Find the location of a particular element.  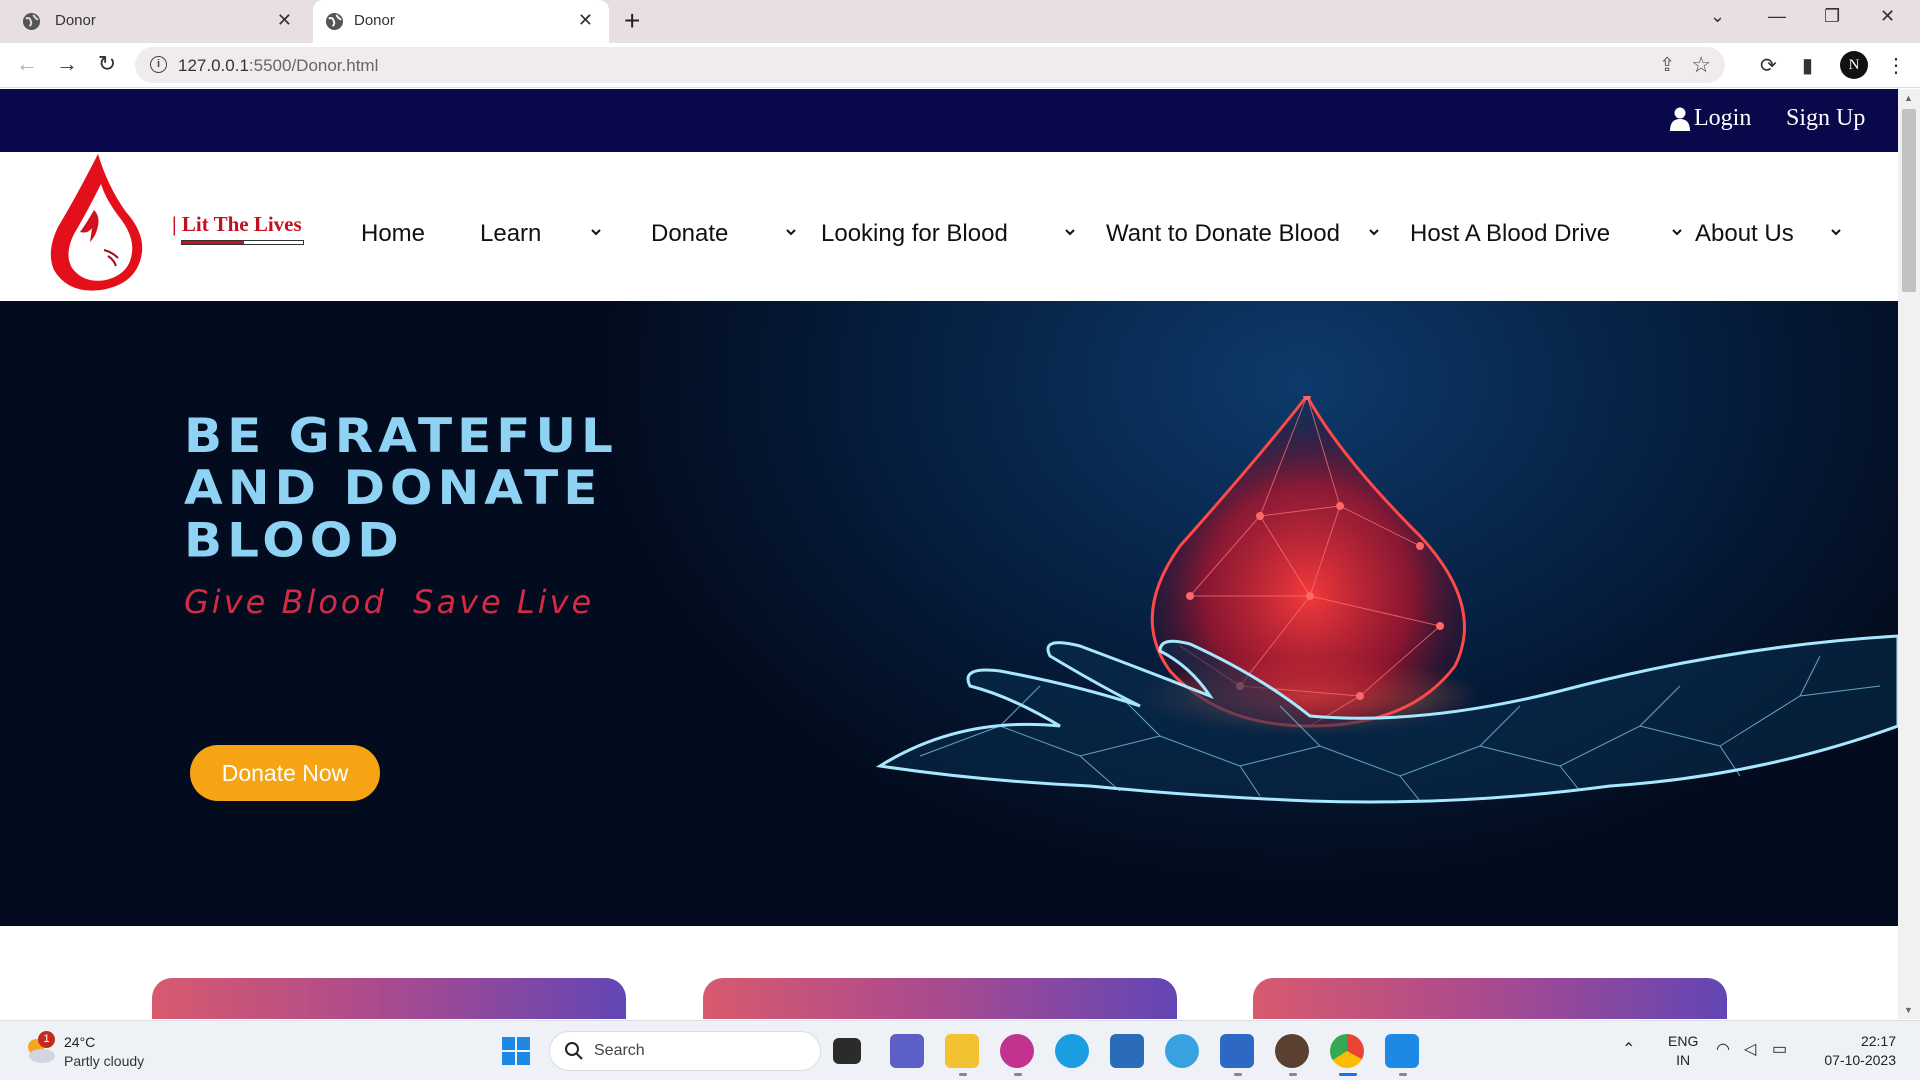

minimize-icon: — is located at coordinates (1777, 16).